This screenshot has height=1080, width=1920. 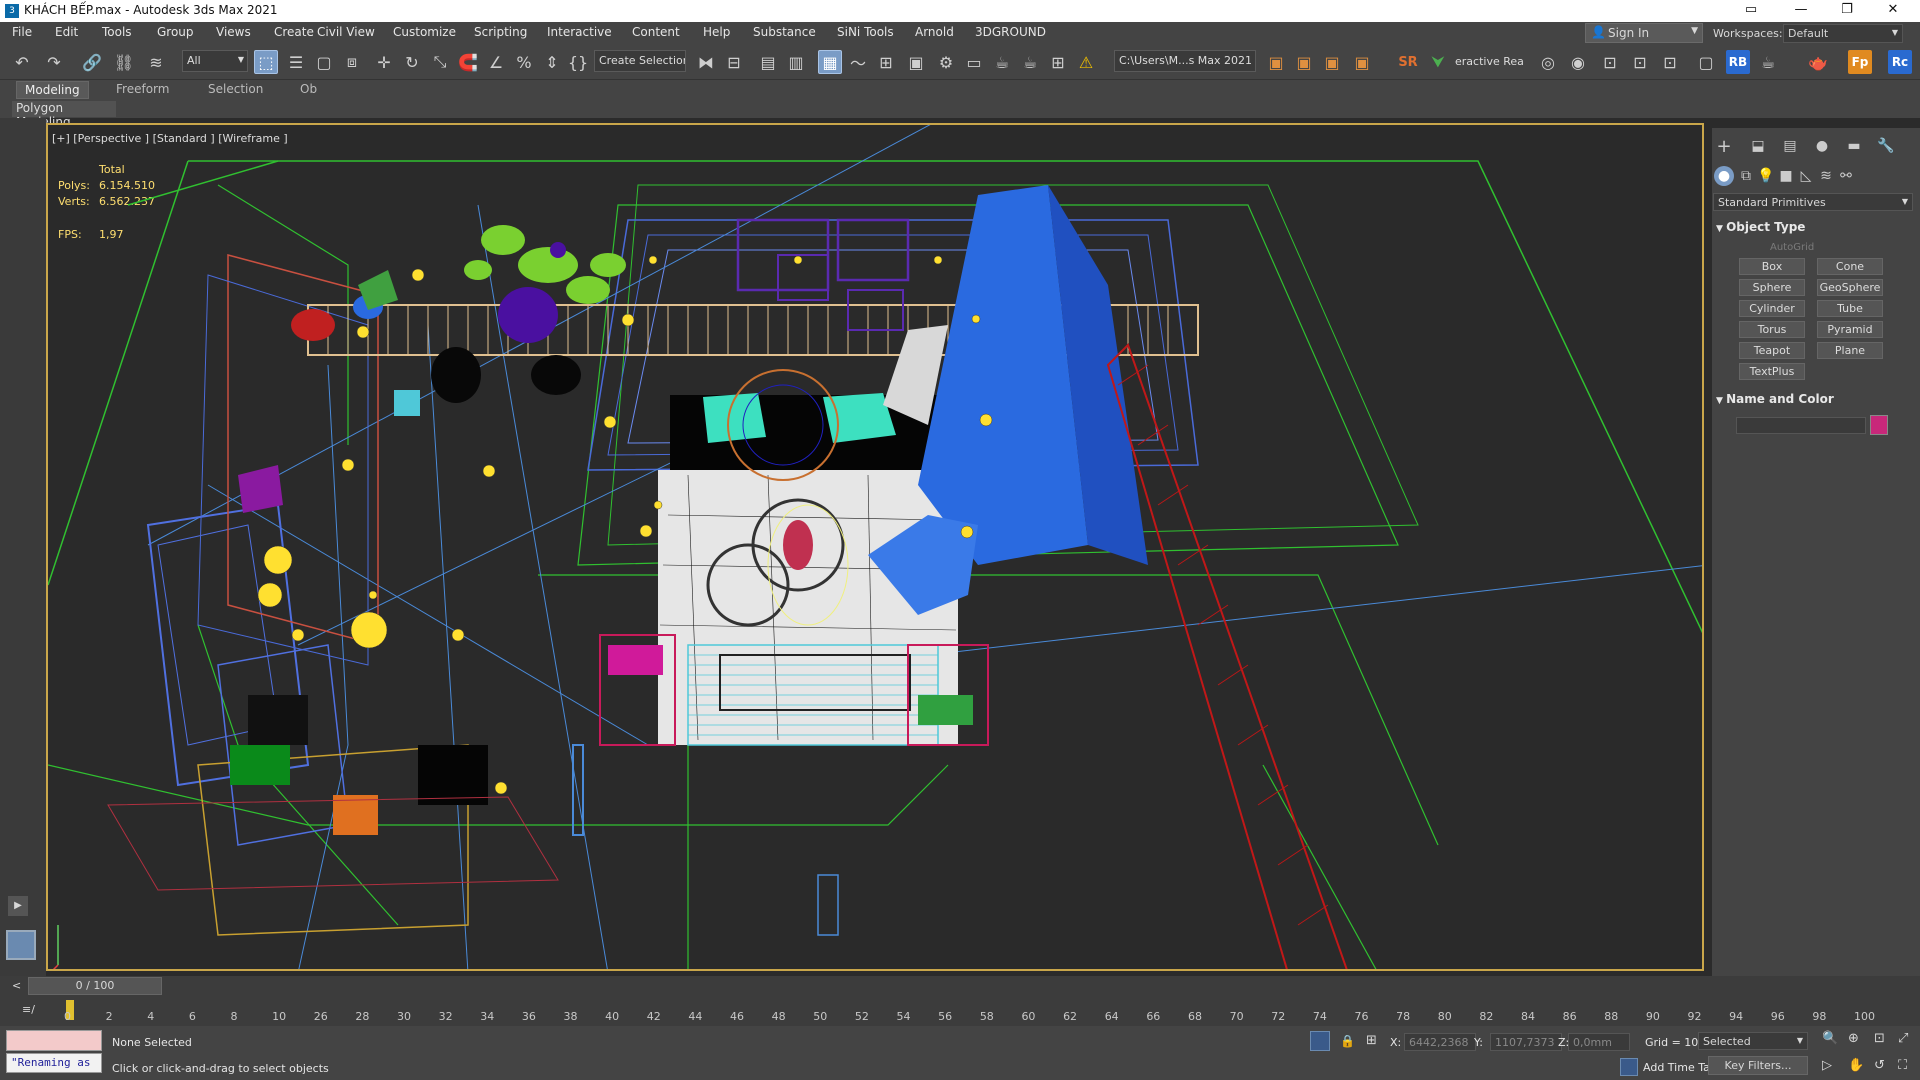 I want to click on expand-arrow-icon: ▶, so click(x=18, y=906).